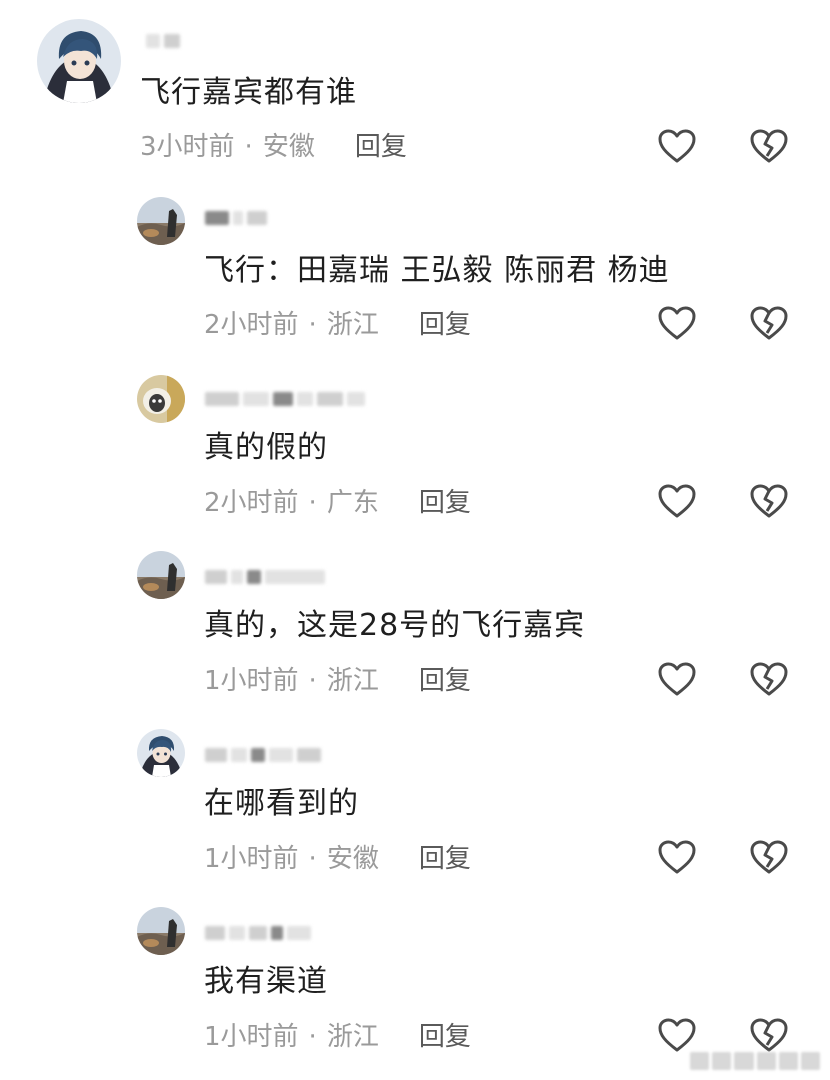 The width and height of the screenshot is (830, 1080). Describe the element at coordinates (281, 803) in the screenshot. I see `comment-text: 在哪看到的` at that location.